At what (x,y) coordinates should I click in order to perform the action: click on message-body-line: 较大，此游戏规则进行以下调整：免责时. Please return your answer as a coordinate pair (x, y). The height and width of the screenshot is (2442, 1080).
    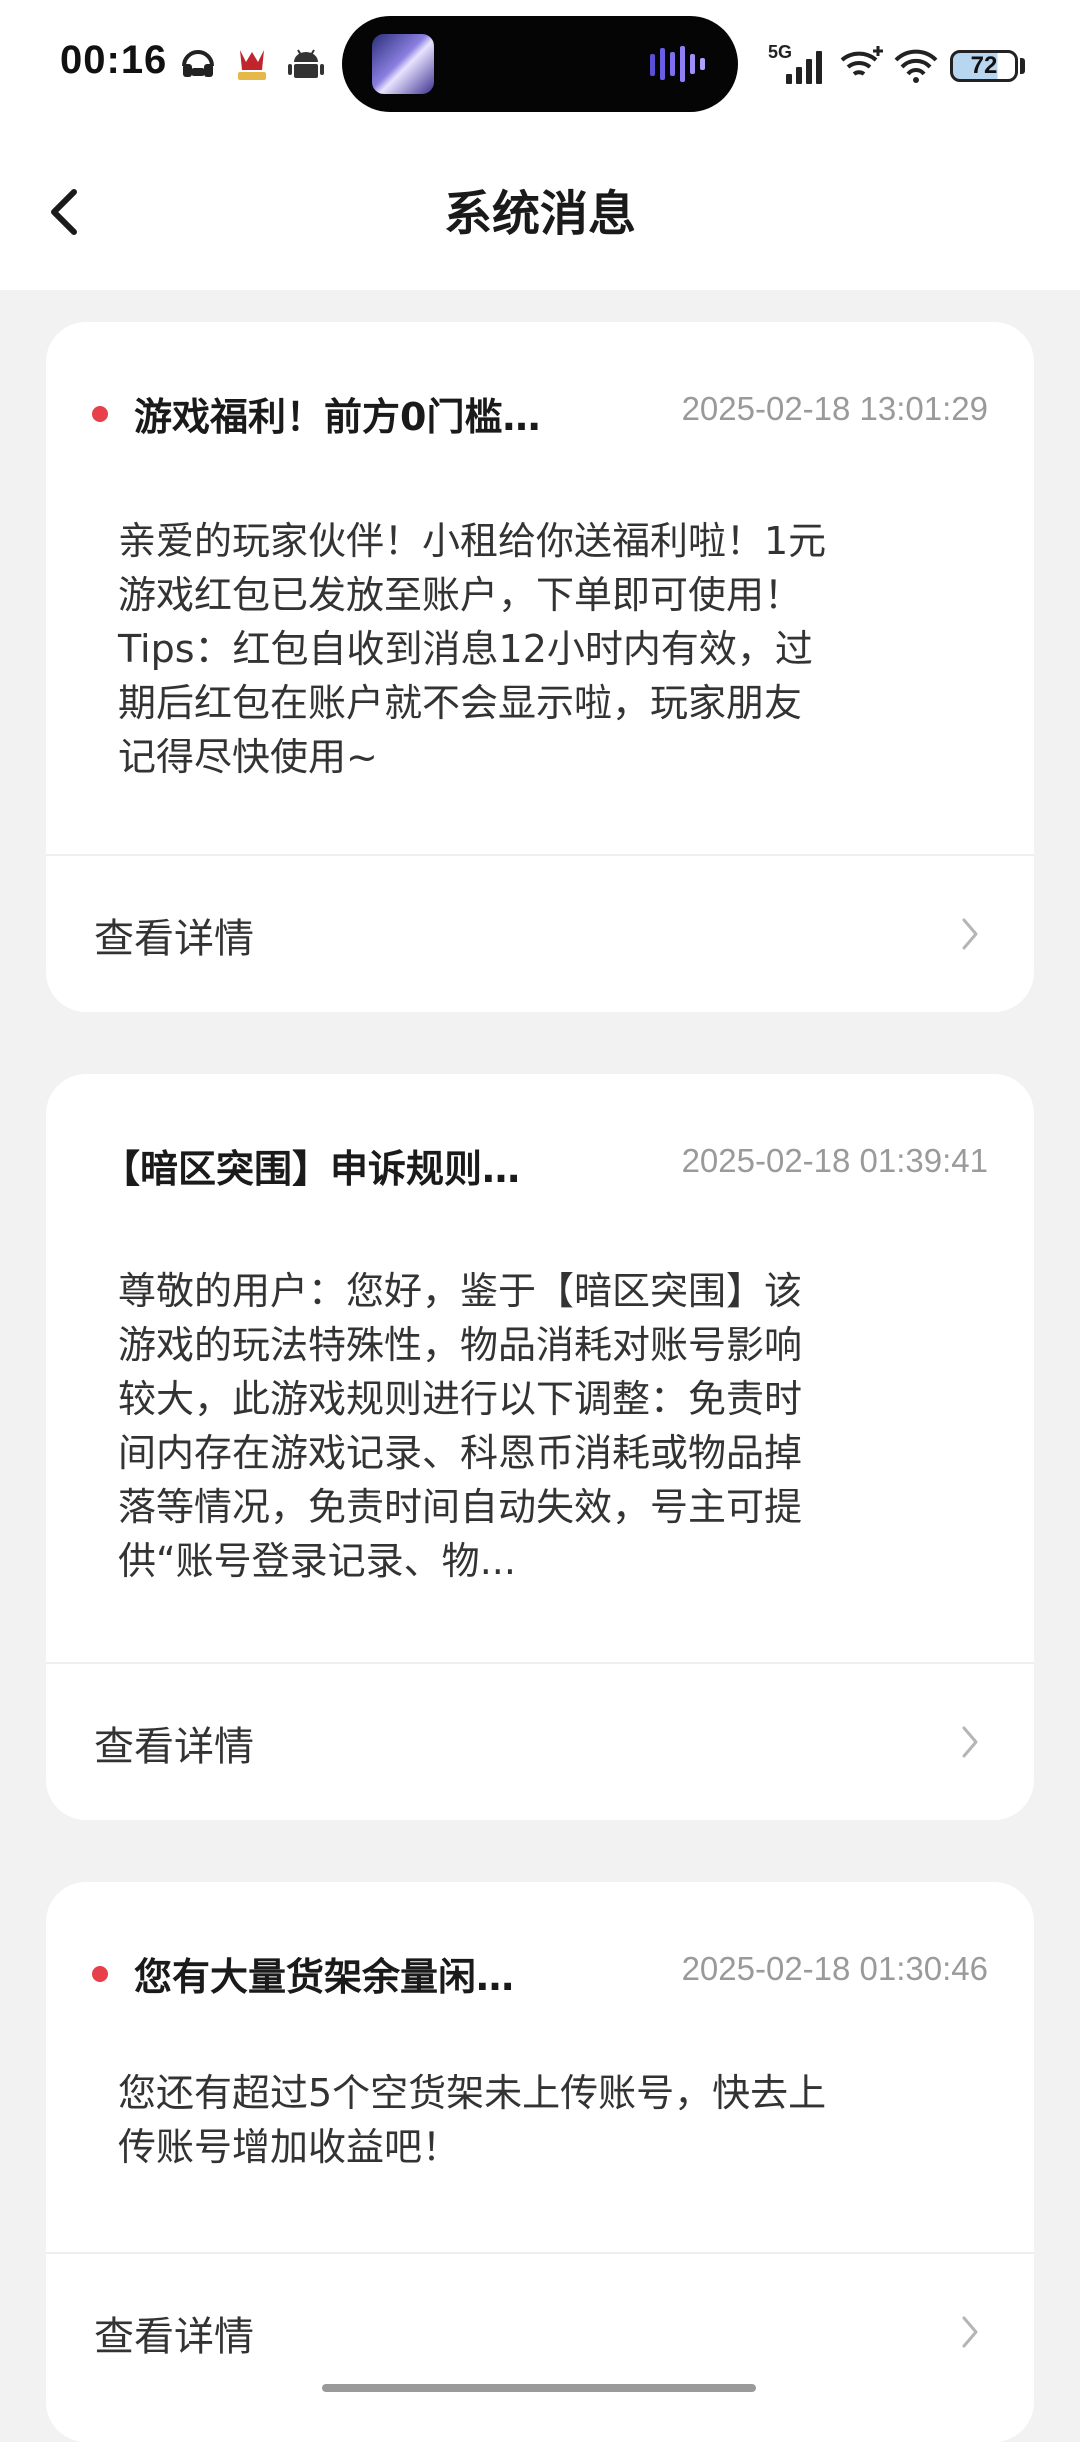
    Looking at the image, I should click on (460, 1399).